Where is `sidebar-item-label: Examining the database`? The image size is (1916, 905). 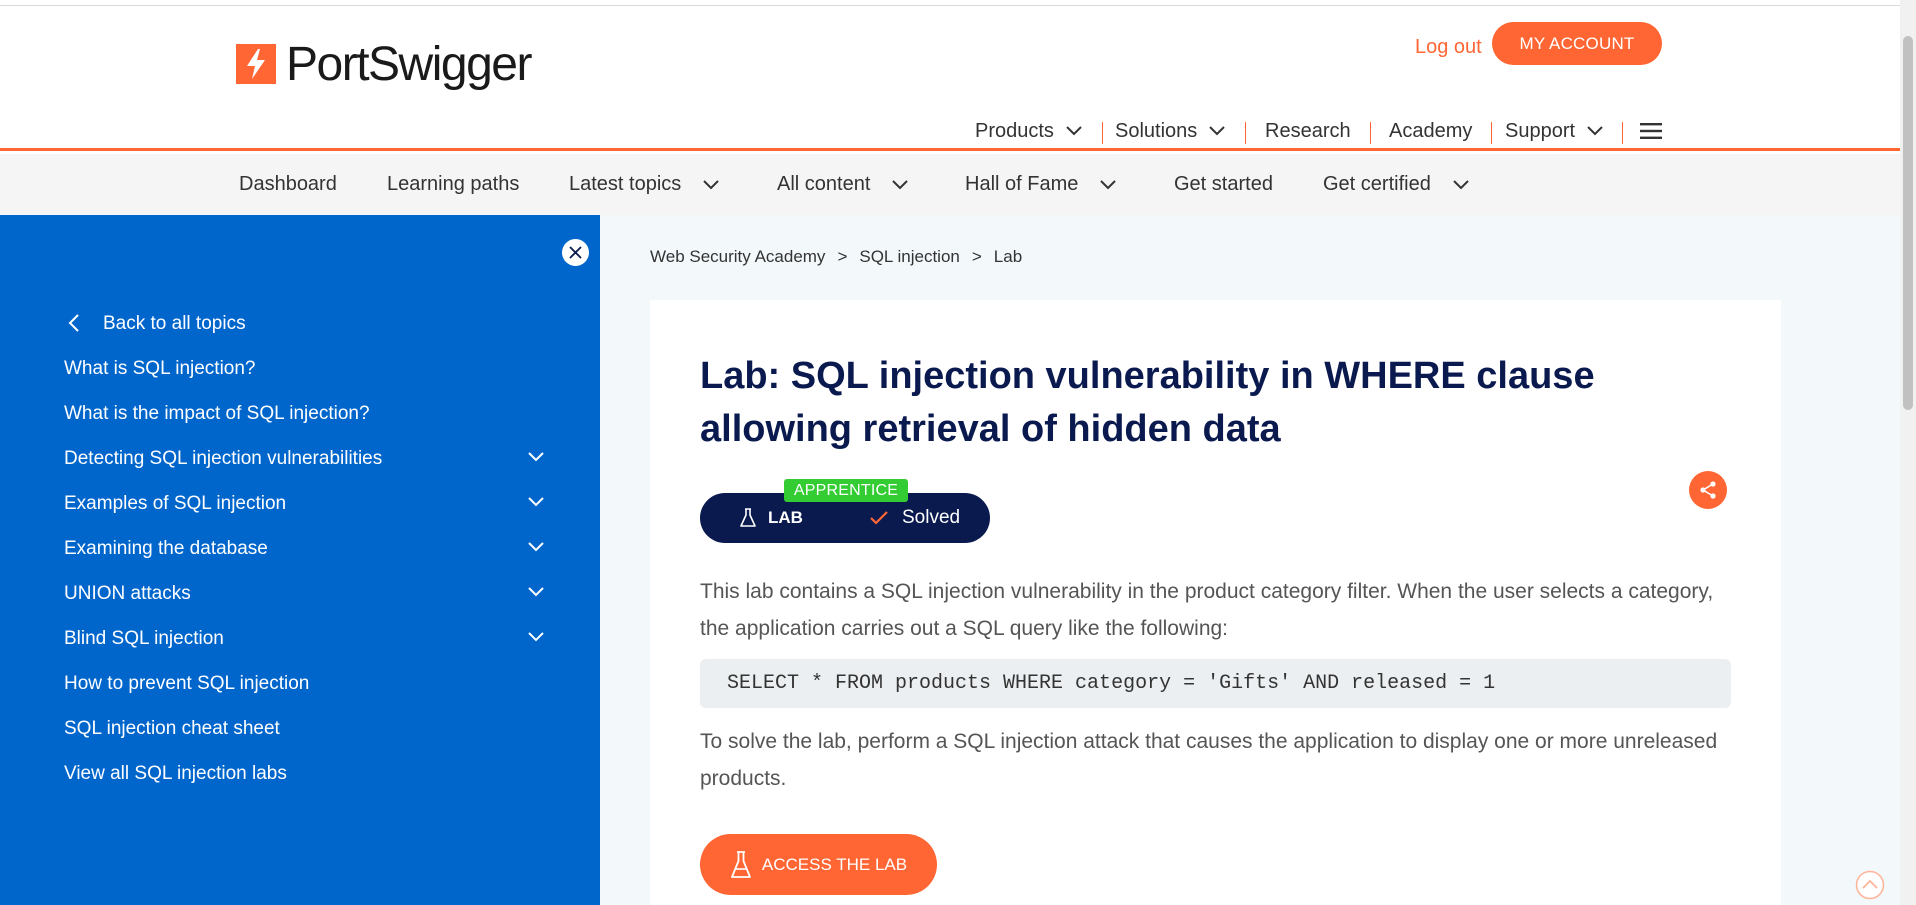
sidebar-item-label: Examining the database is located at coordinates (166, 548).